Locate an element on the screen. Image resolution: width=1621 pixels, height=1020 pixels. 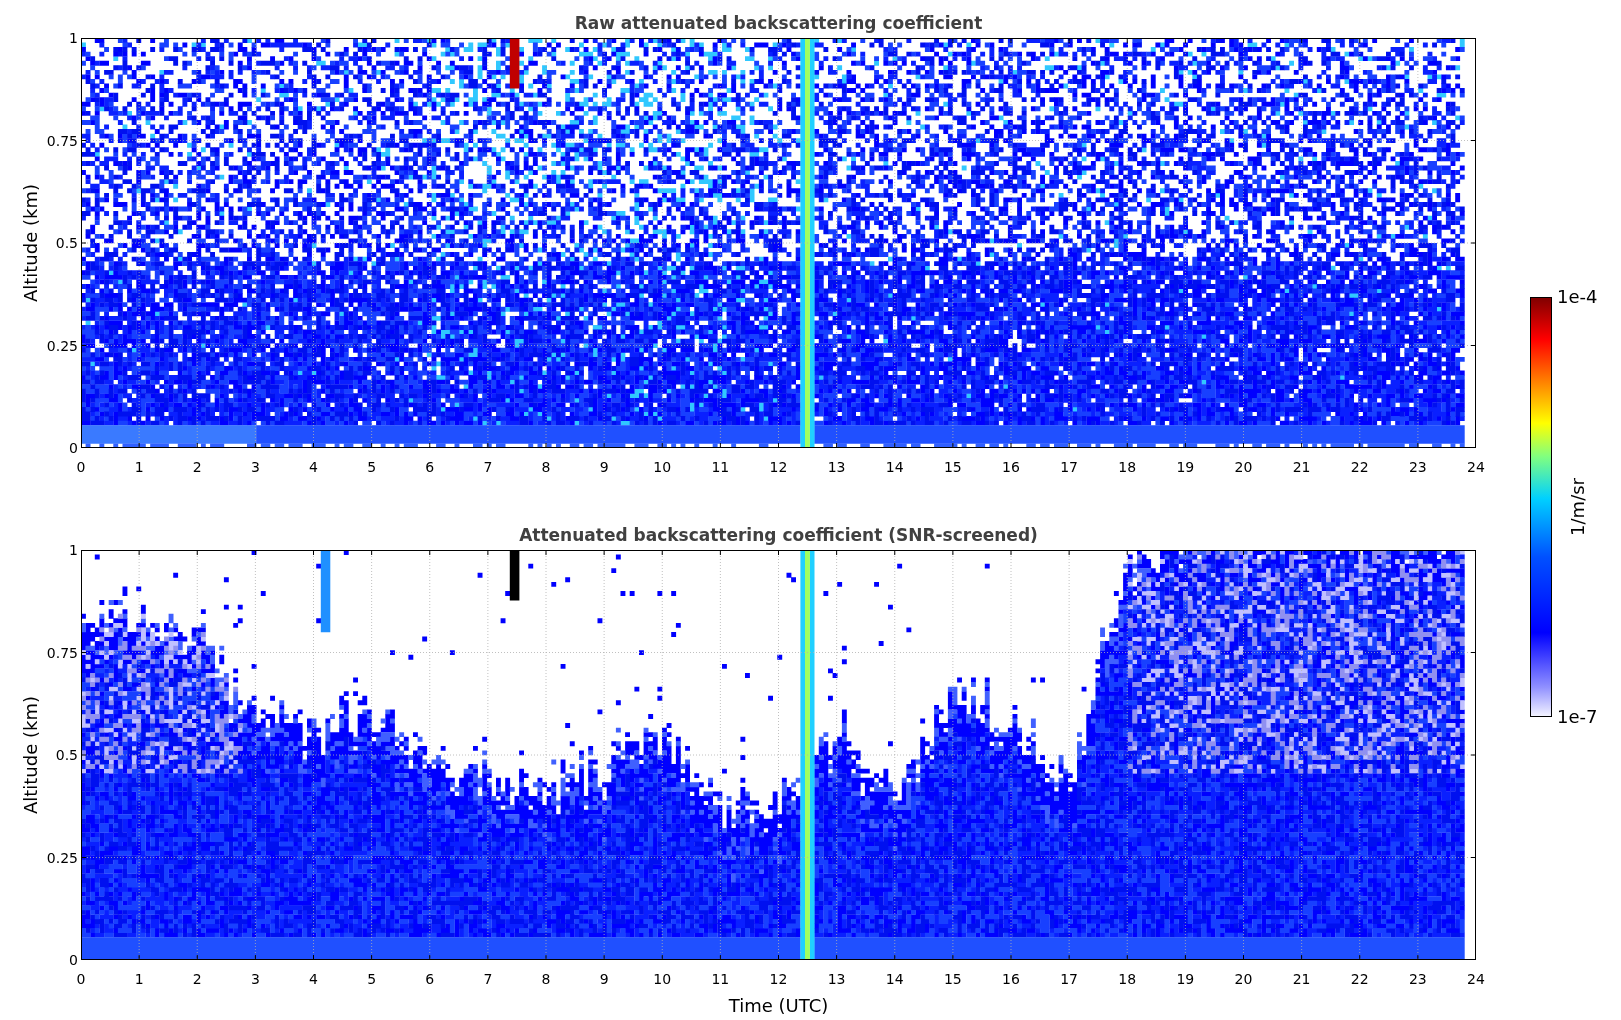
plot-title: Attenuated backscattering coefficient (SNR-screened) is located at coordinates (778, 535).